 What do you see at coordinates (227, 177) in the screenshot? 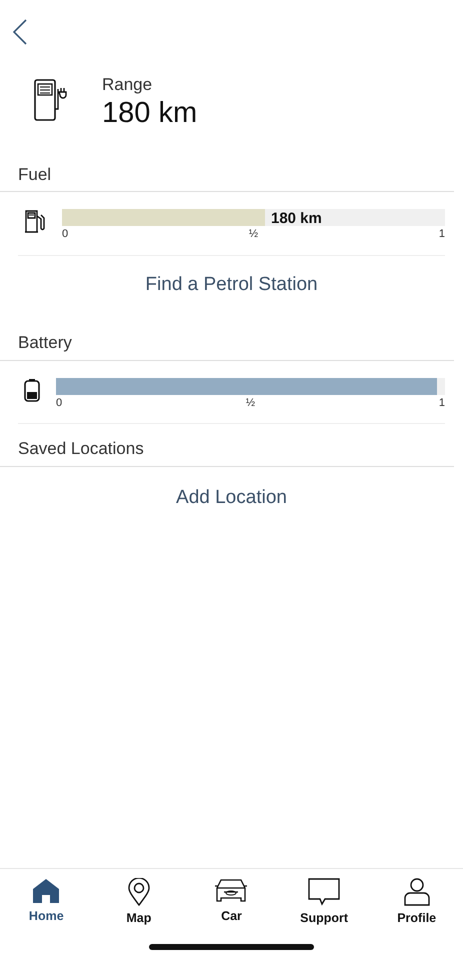
I see `section-title: Fuel` at bounding box center [227, 177].